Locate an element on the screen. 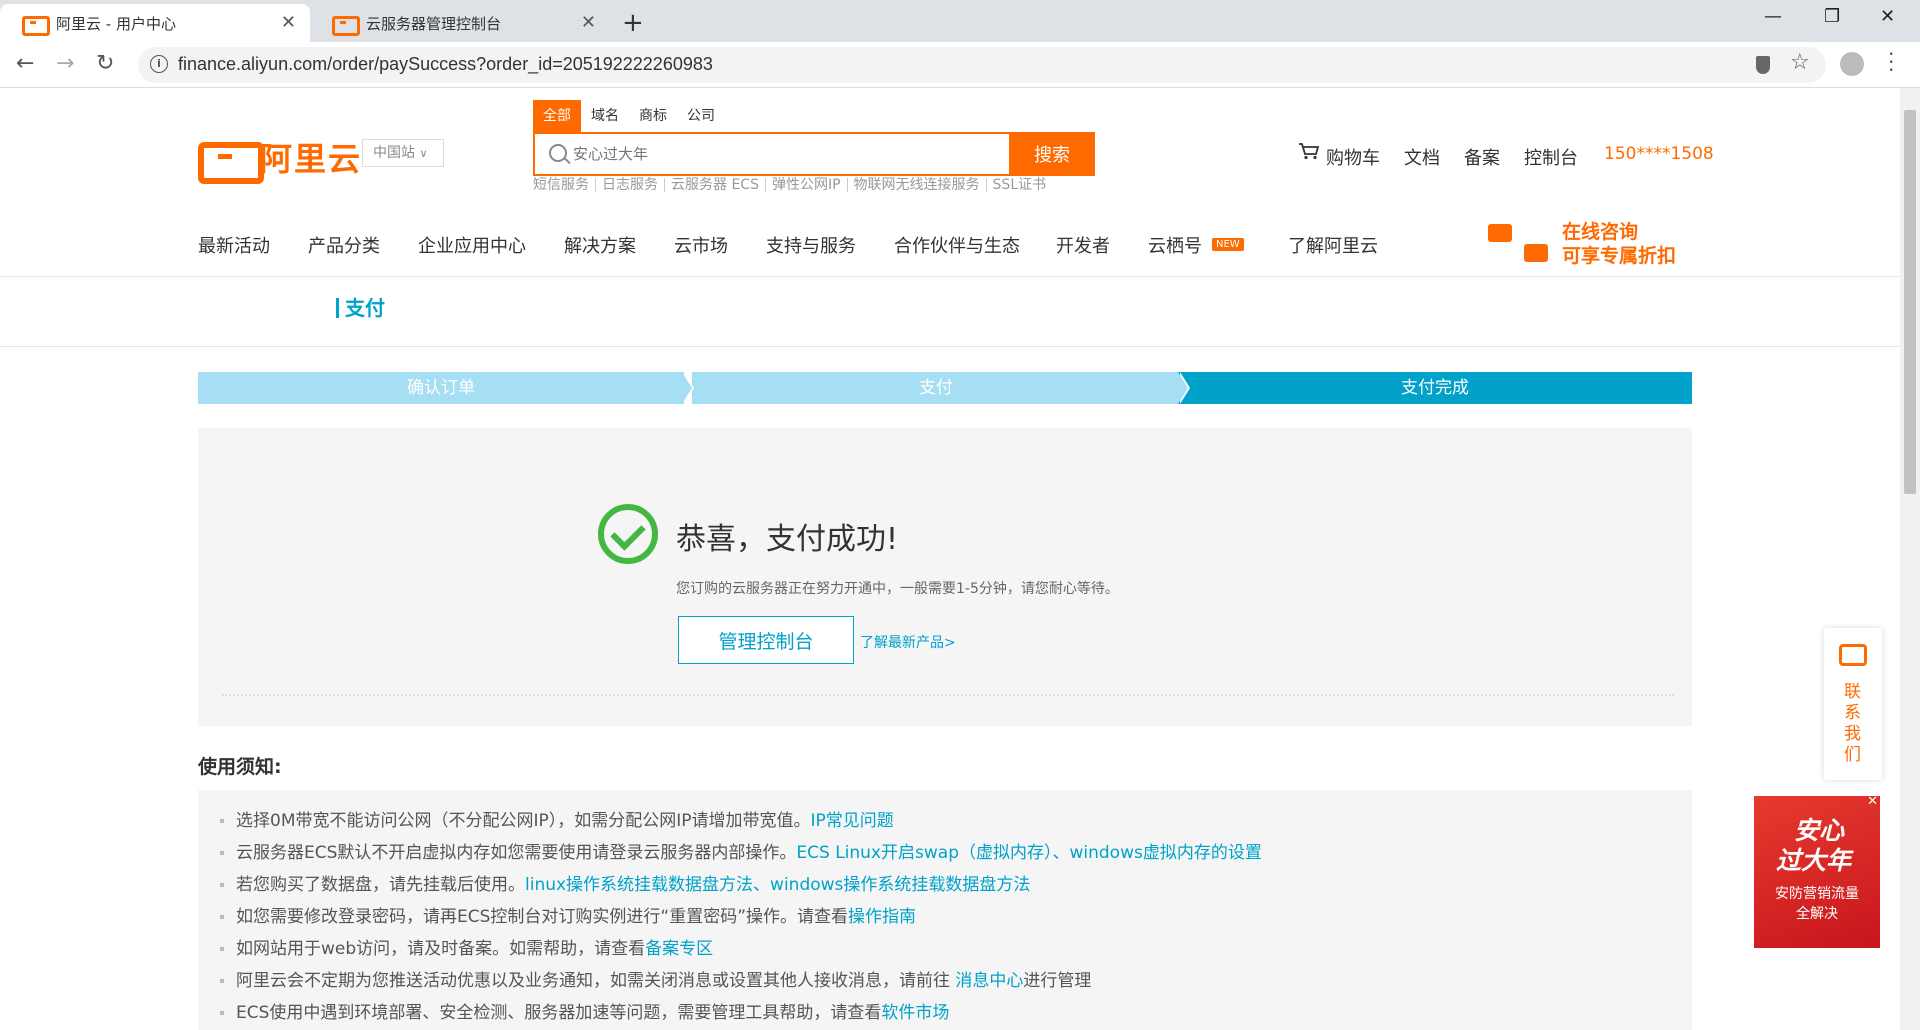 The image size is (1920, 1030). search-tab-all: 全部 is located at coordinates (557, 116).